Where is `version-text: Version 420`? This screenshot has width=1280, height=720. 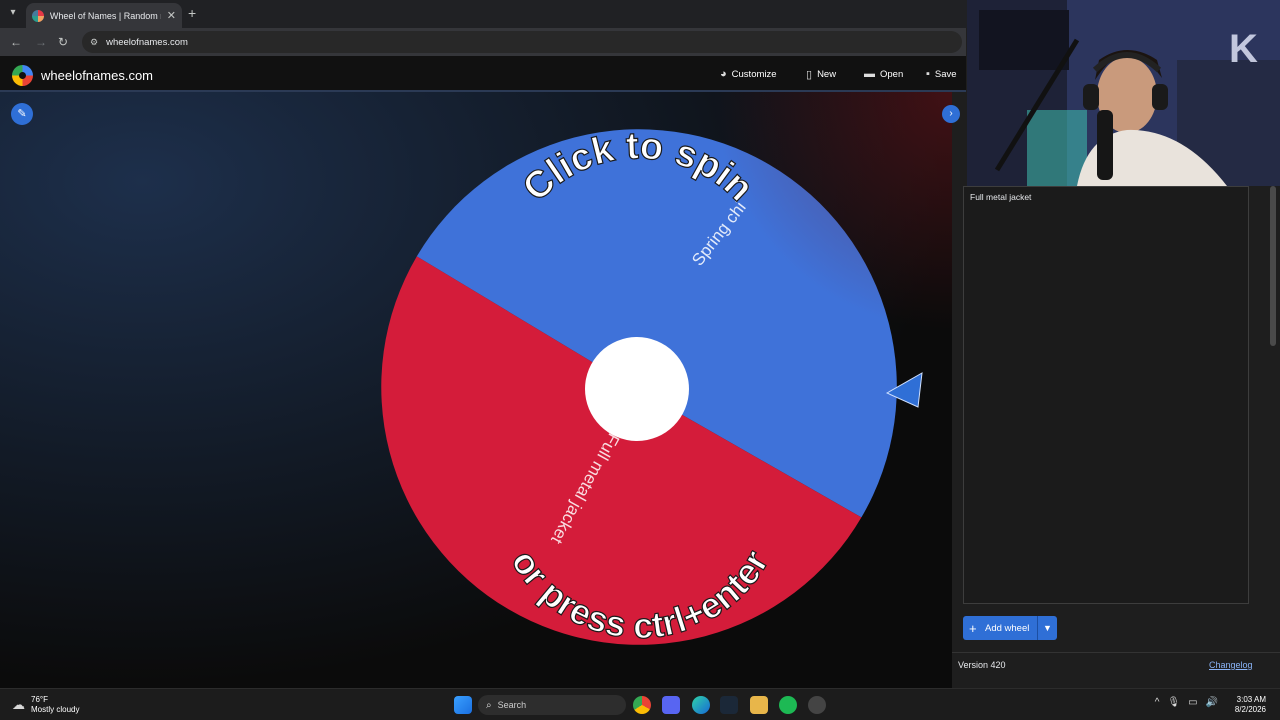 version-text: Version 420 is located at coordinates (982, 665).